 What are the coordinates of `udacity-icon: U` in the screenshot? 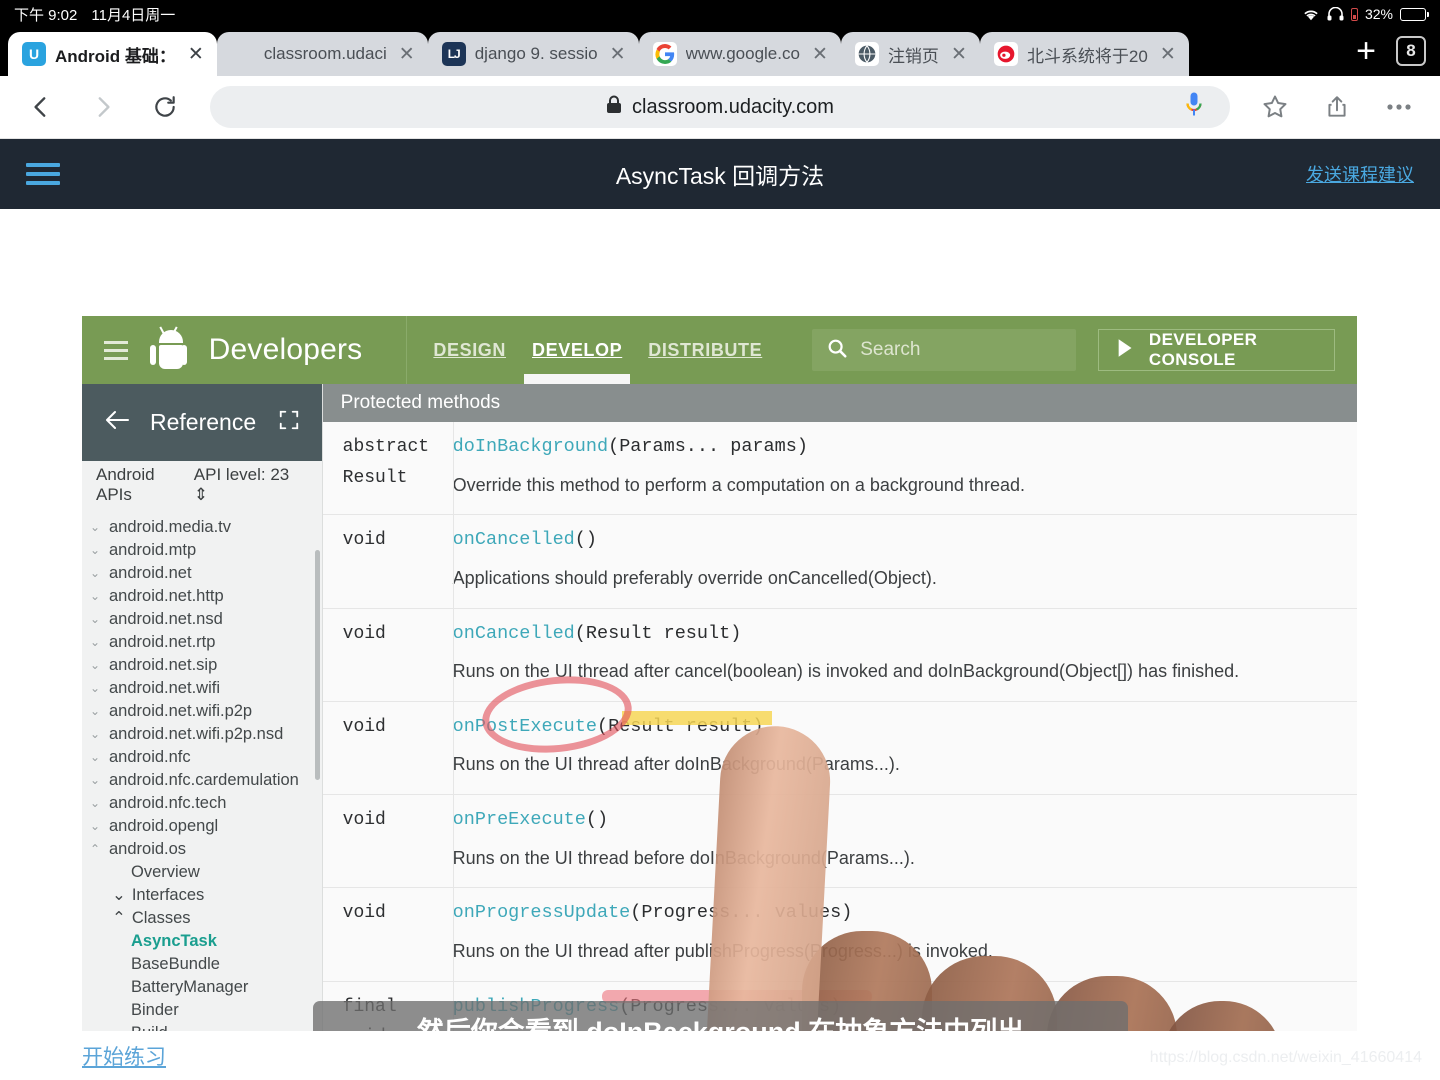 It's located at (34, 54).